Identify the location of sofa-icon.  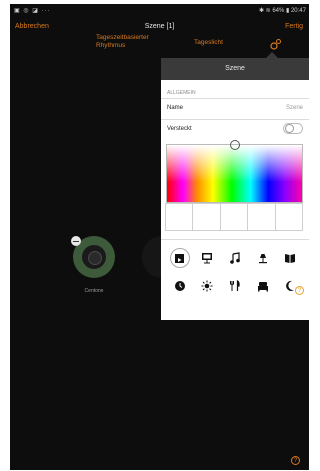
(263, 286).